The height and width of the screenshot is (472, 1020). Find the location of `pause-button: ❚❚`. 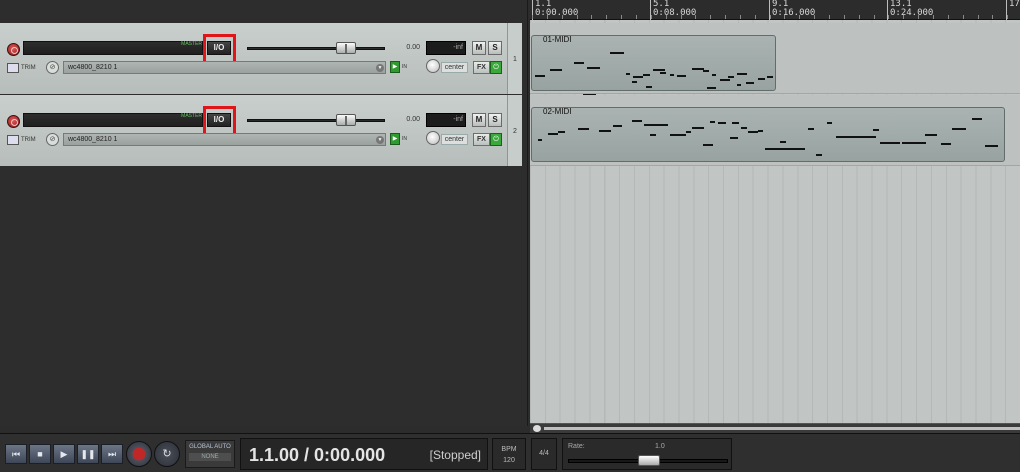

pause-button: ❚❚ is located at coordinates (88, 454).